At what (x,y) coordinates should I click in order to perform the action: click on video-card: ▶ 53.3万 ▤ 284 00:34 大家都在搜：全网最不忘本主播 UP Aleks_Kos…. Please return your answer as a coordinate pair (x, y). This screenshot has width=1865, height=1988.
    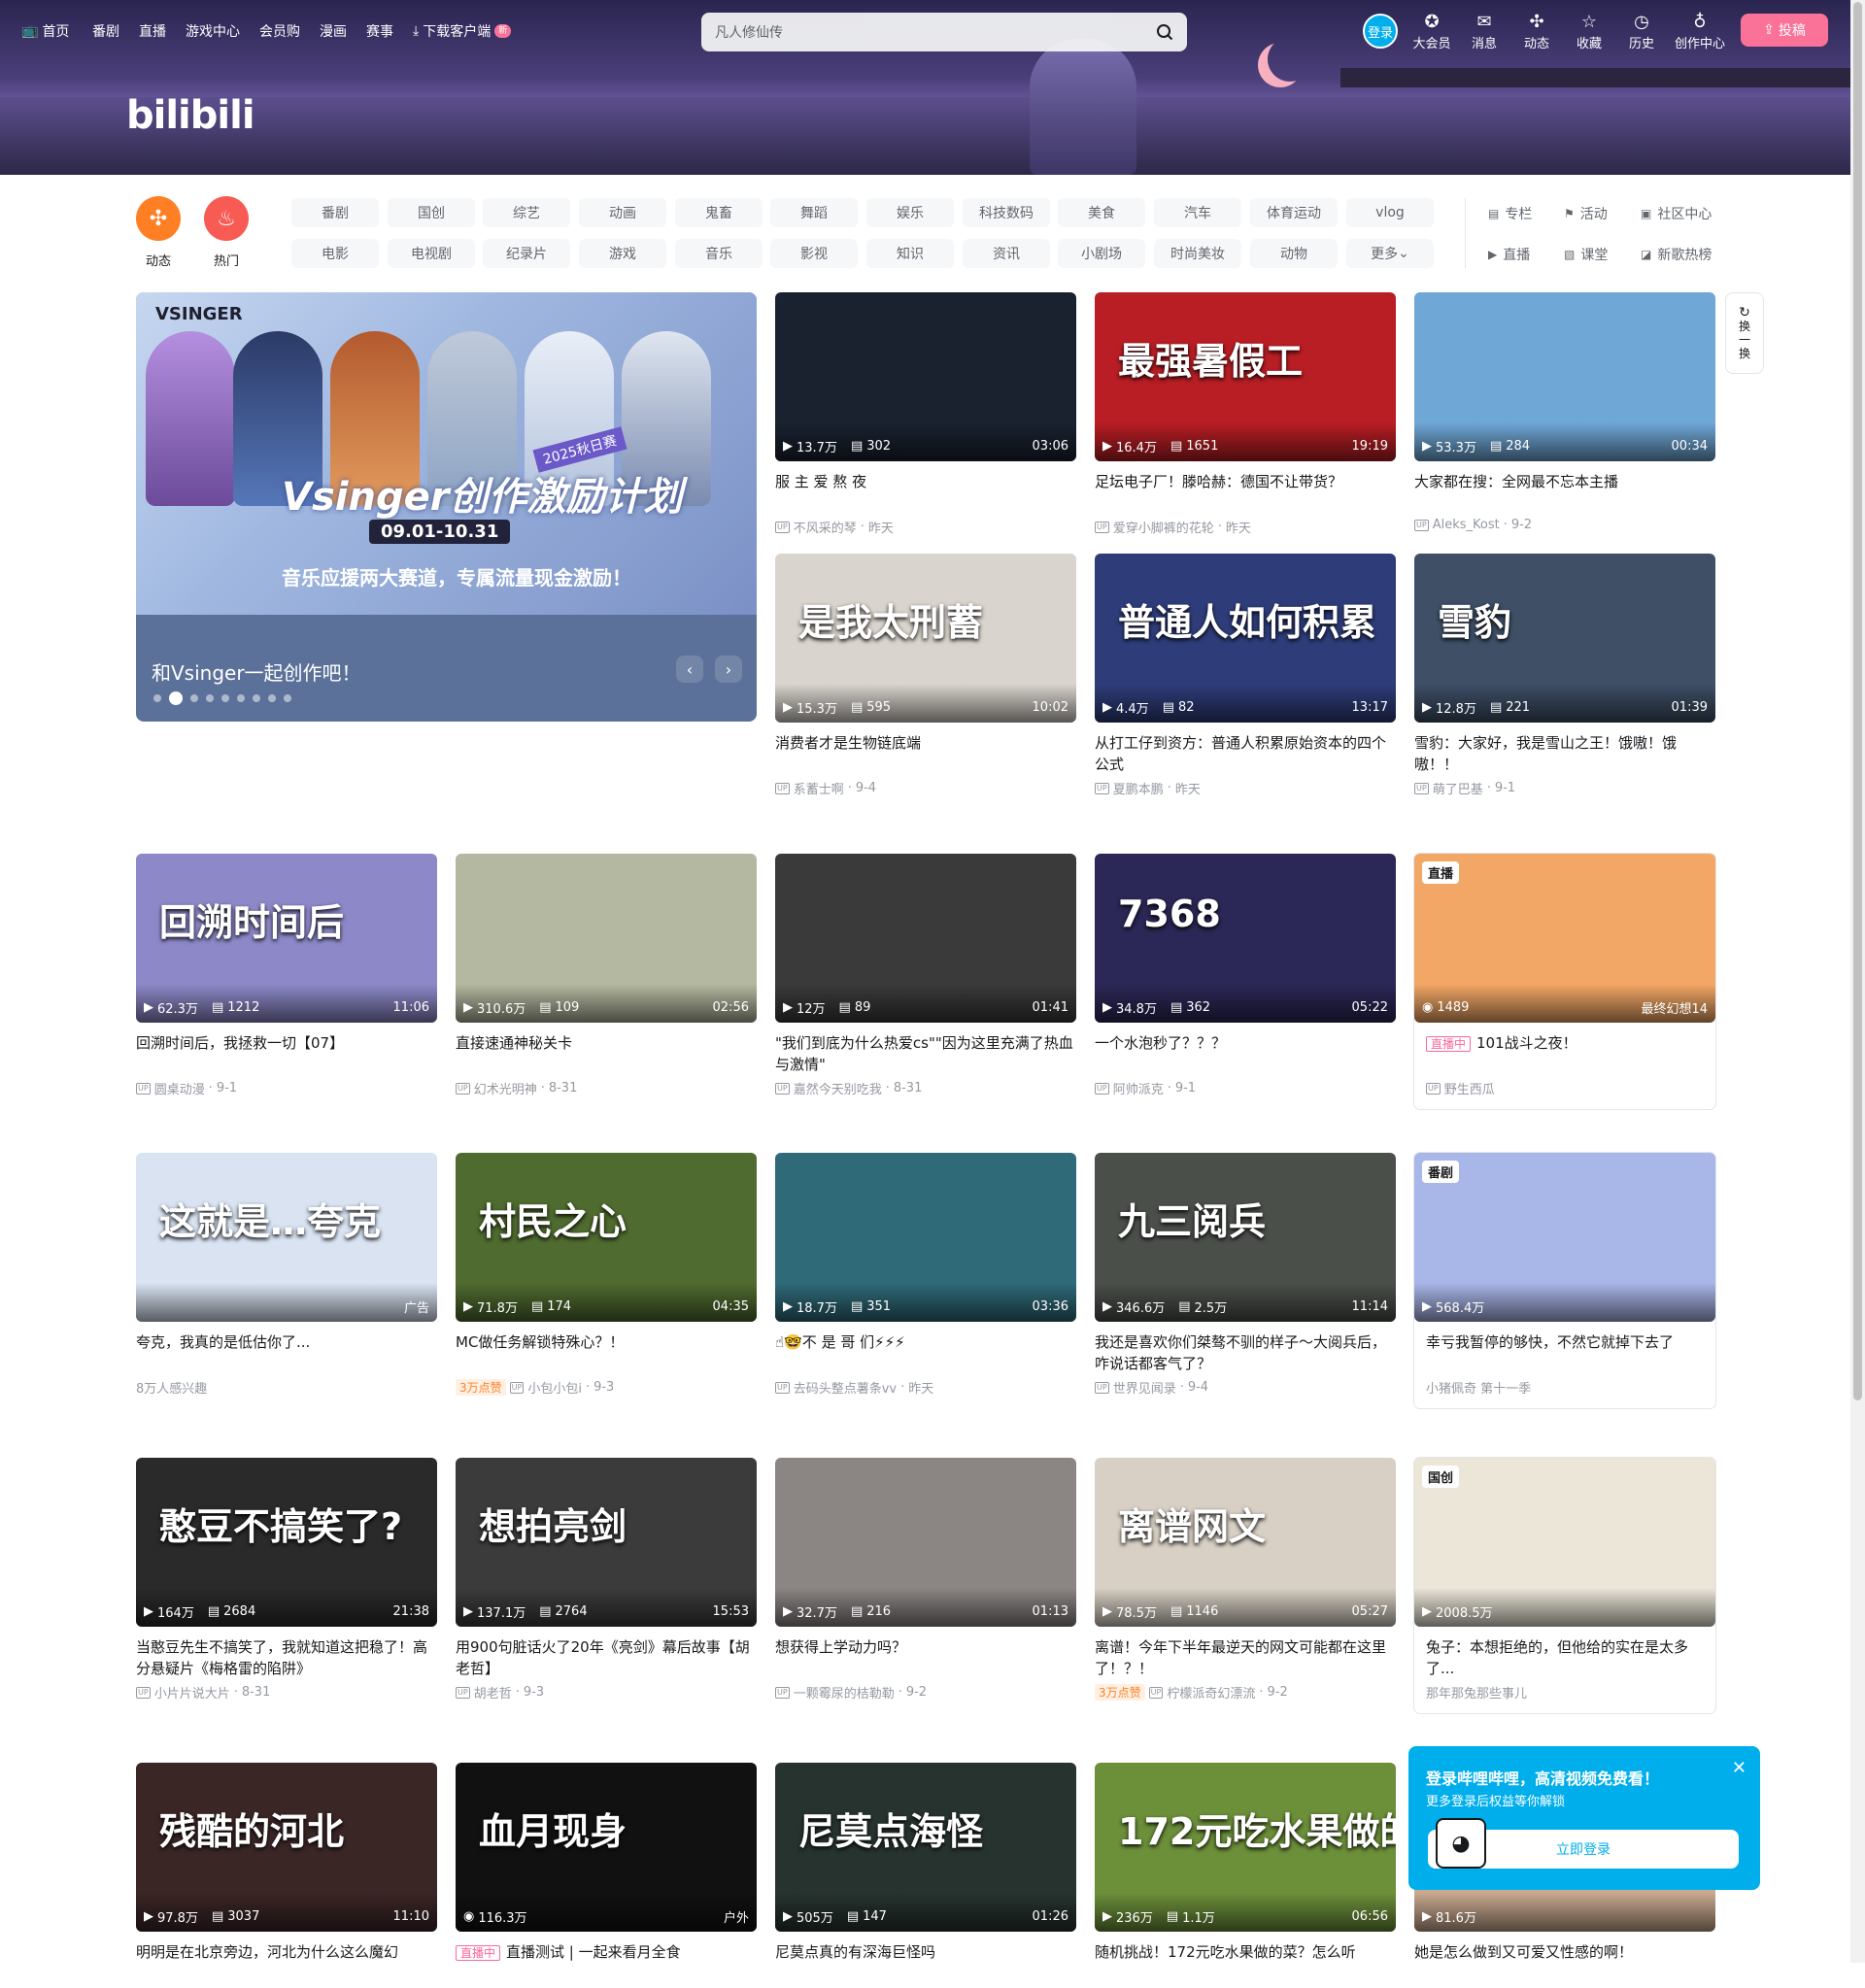
    Looking at the image, I should click on (1564, 412).